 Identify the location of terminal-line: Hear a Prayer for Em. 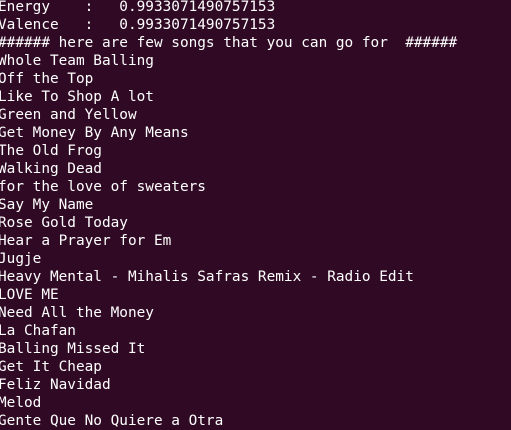
(86, 241).